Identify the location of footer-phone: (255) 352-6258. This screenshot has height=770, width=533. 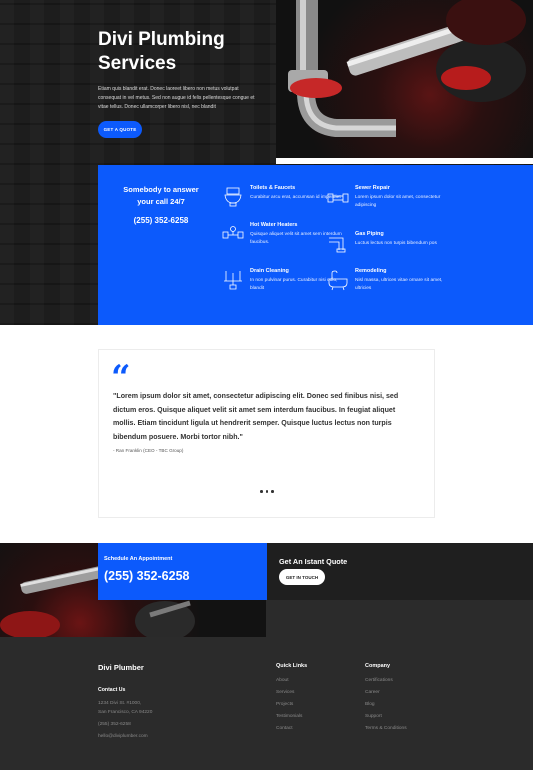
(114, 724).